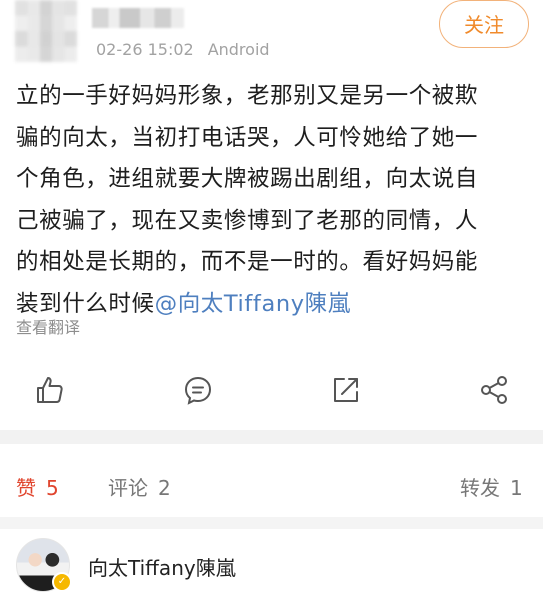 The width and height of the screenshot is (543, 597). I want to click on stats-bar: 赞5 评论 2 转发 1, so click(271, 484).